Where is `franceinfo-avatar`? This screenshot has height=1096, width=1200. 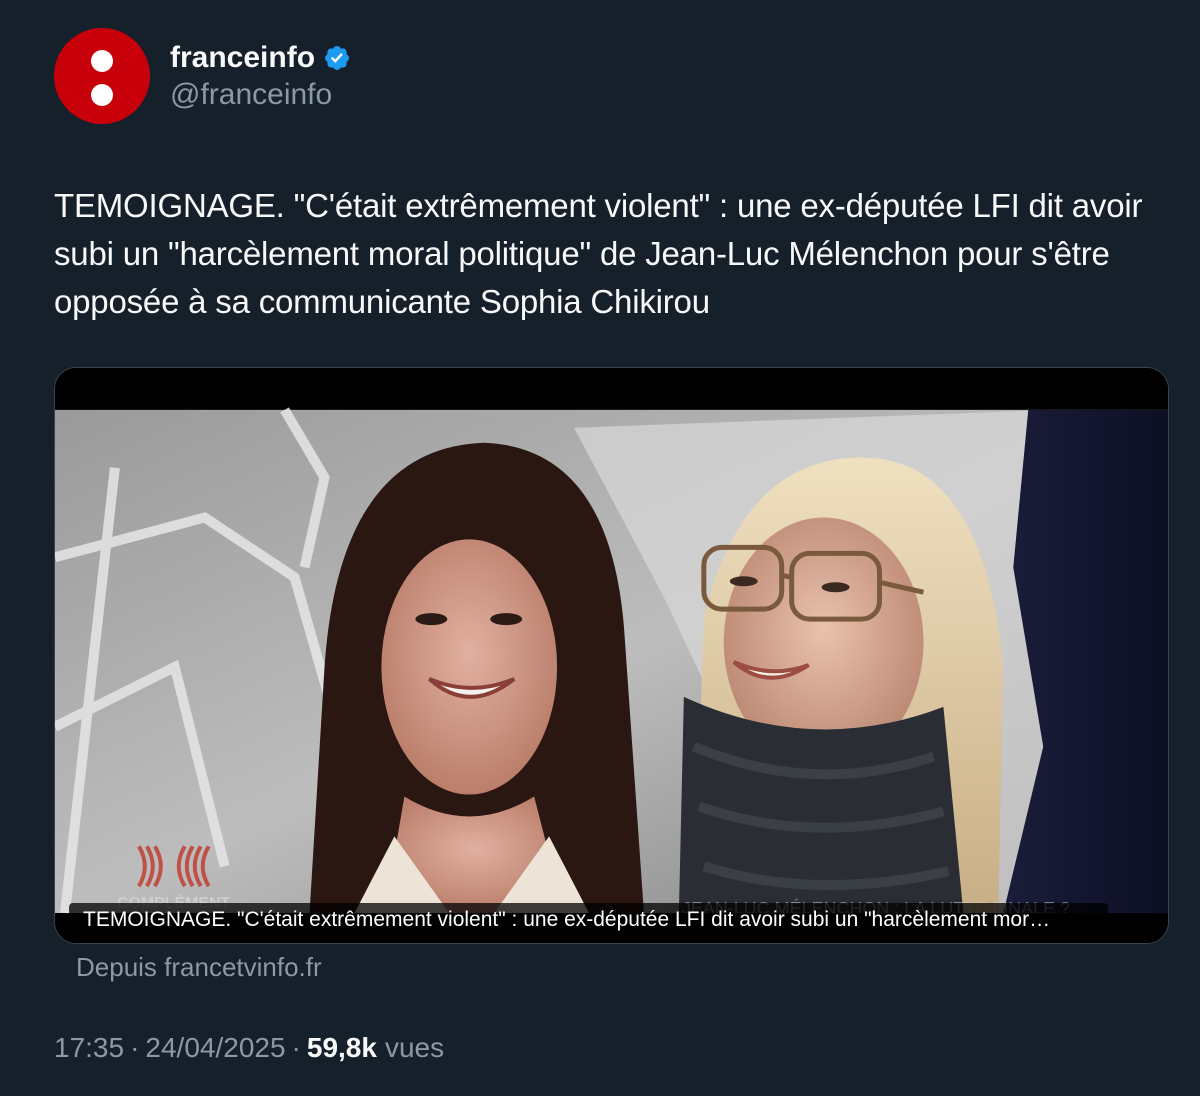
franceinfo-avatar is located at coordinates (102, 76).